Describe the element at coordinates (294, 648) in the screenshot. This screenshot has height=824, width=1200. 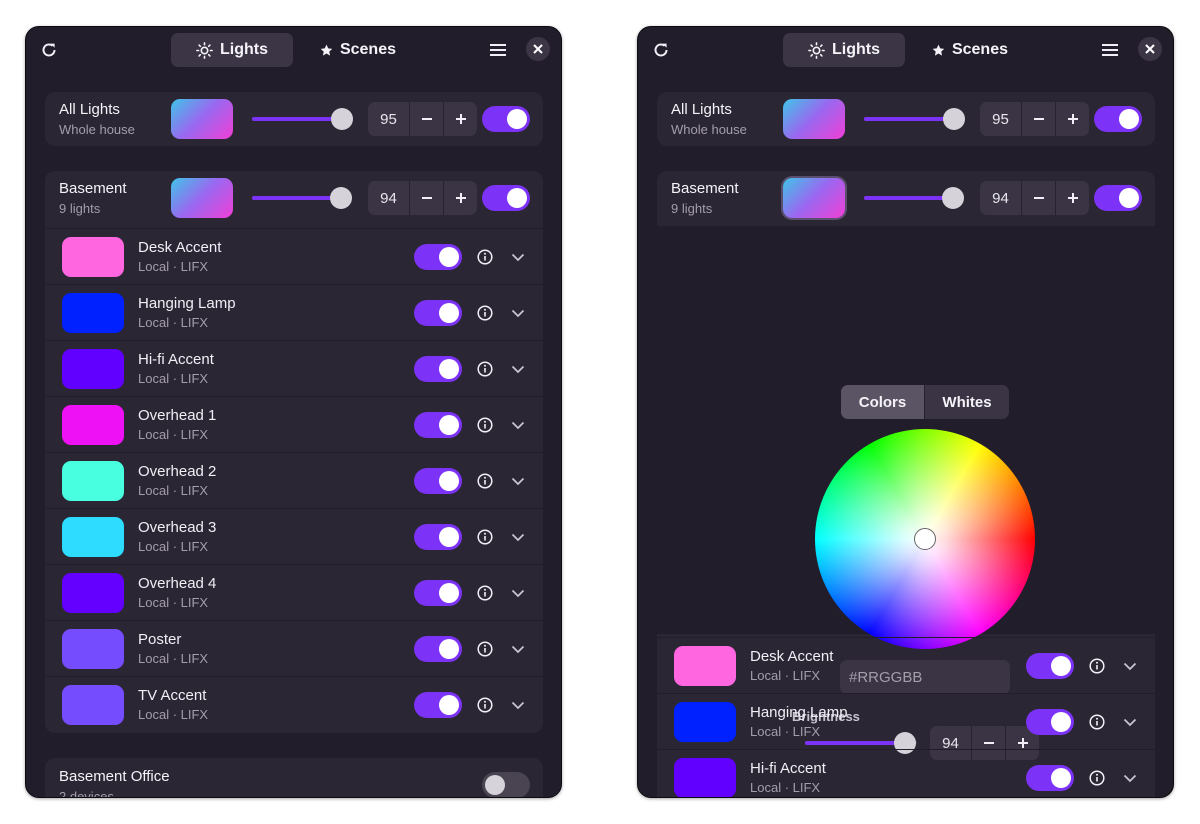
I see `light-row: Poster Local · LIFX` at that location.